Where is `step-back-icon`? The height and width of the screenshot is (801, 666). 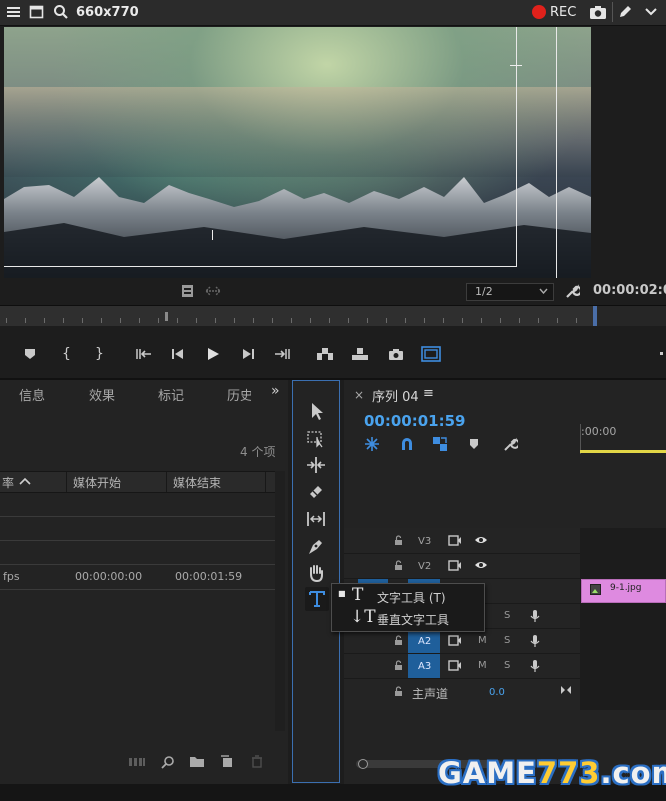 step-back-icon is located at coordinates (178, 354).